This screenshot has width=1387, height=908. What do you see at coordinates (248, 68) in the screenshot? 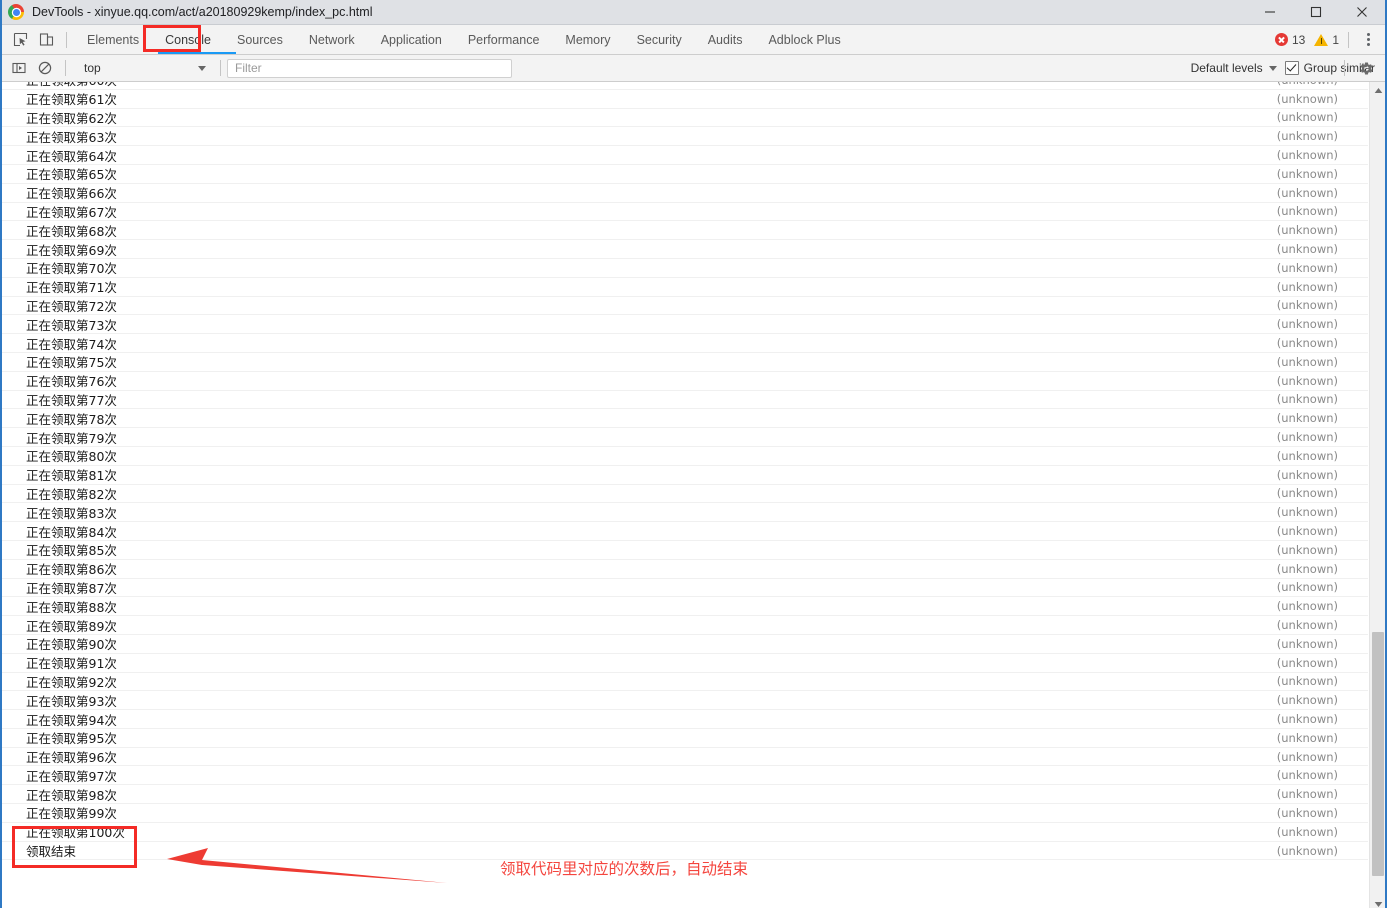
I see `filter-placeholder: Filter` at bounding box center [248, 68].